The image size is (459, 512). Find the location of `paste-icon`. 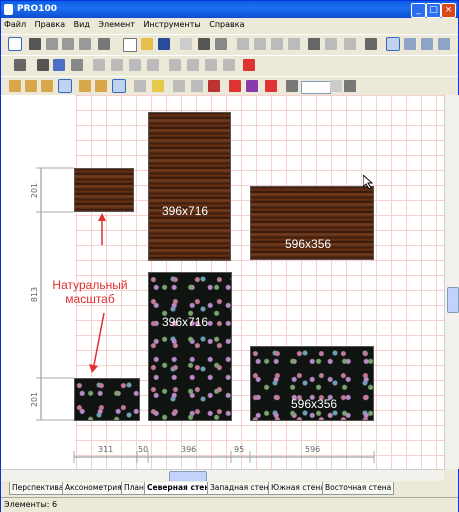

paste-icon is located at coordinates (294, 44).